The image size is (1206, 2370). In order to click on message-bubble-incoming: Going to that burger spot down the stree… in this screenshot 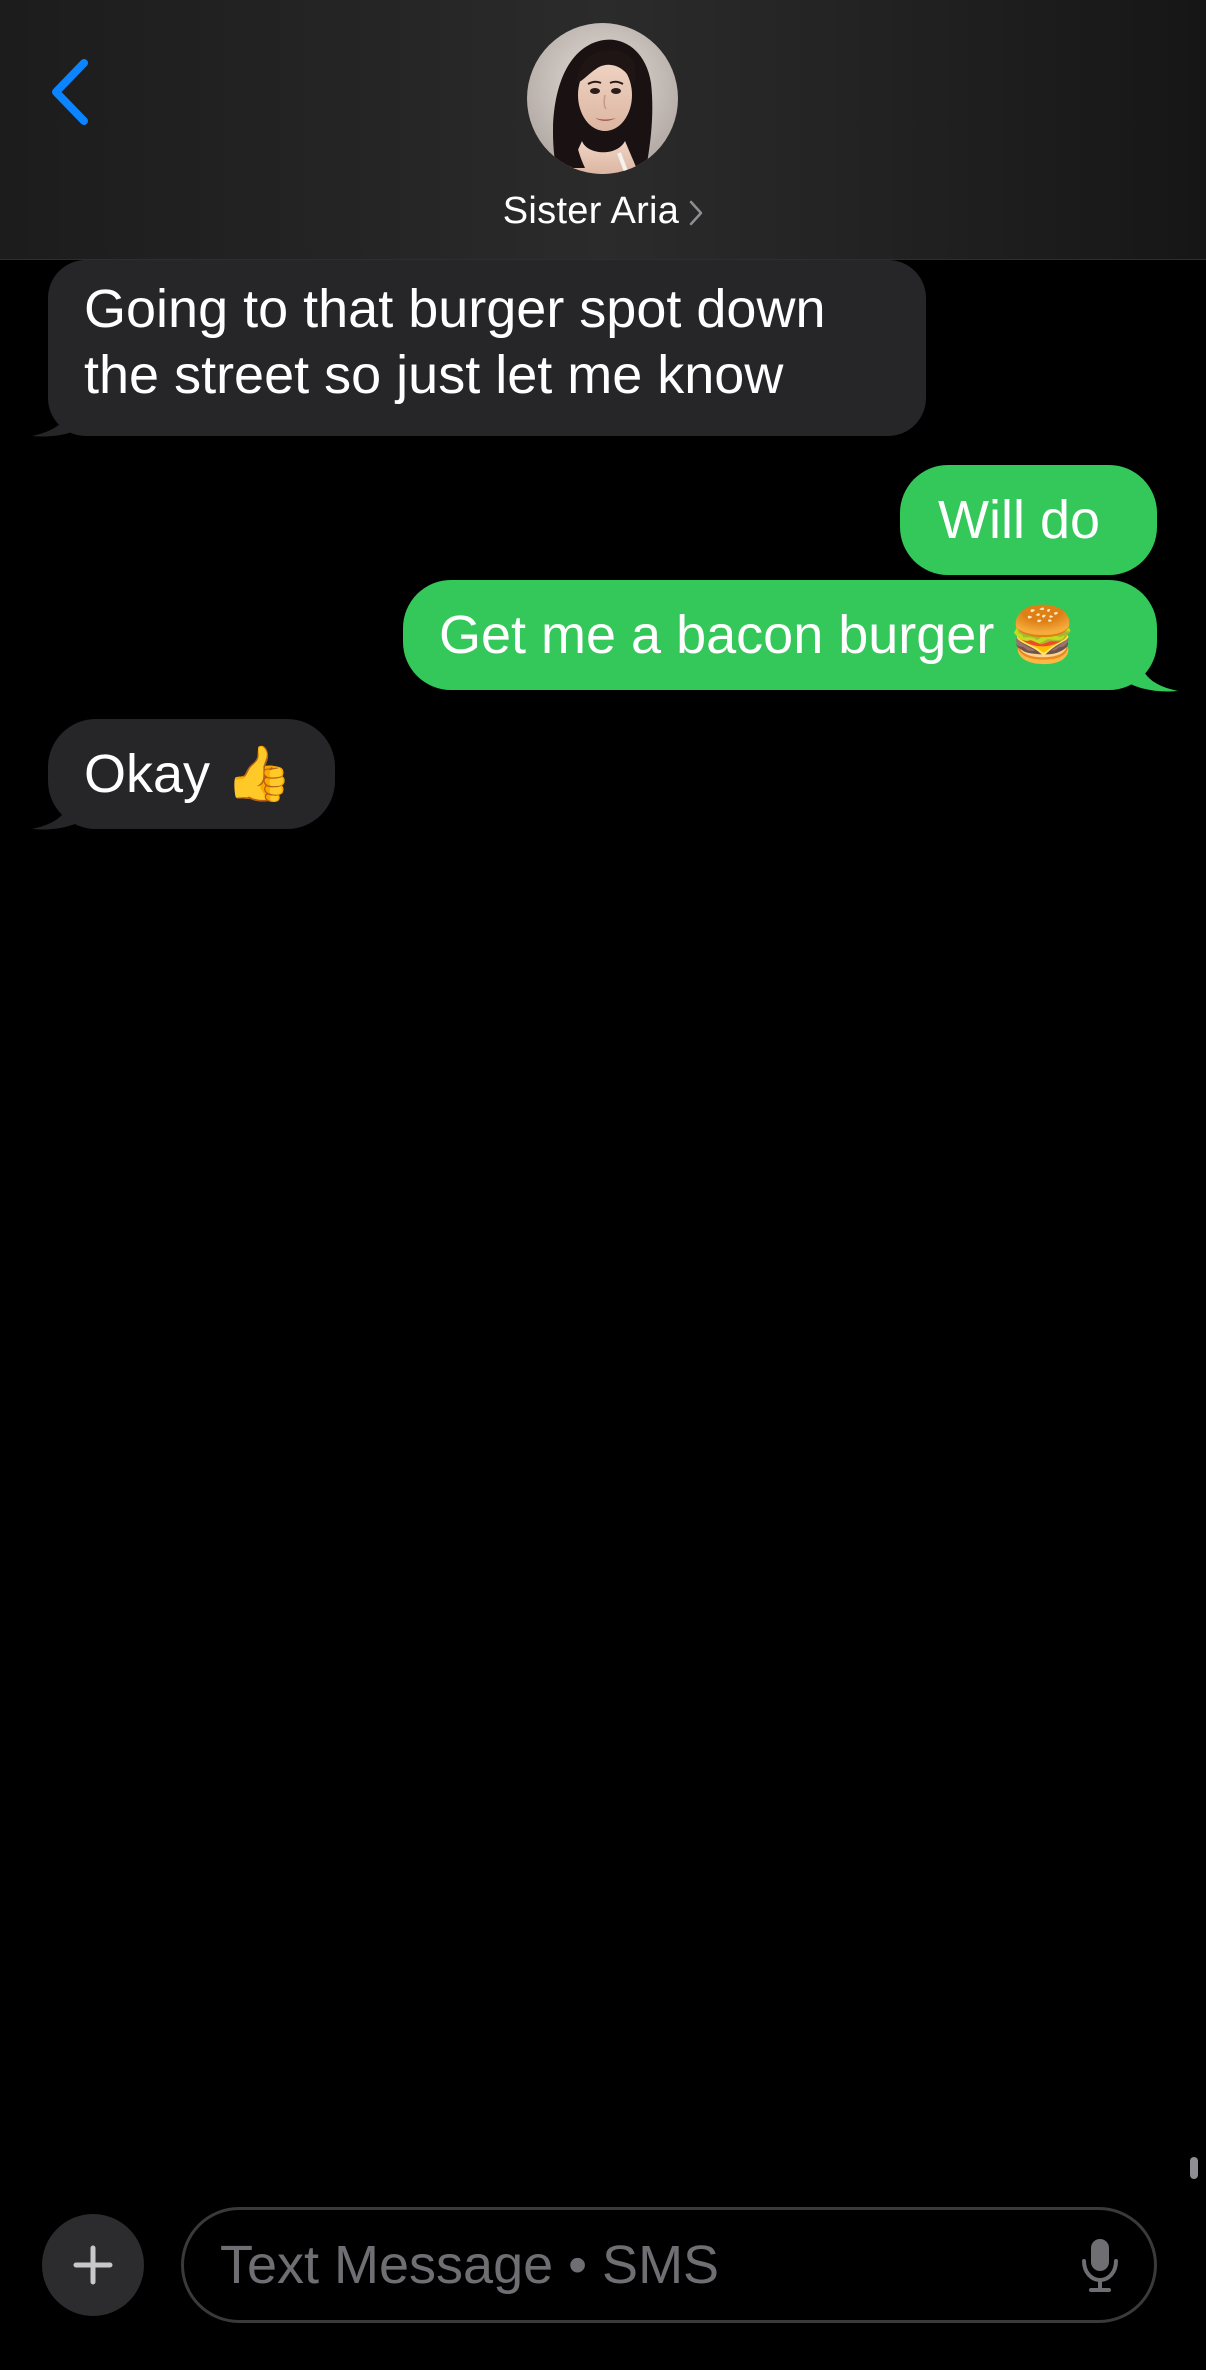, I will do `click(487, 348)`.